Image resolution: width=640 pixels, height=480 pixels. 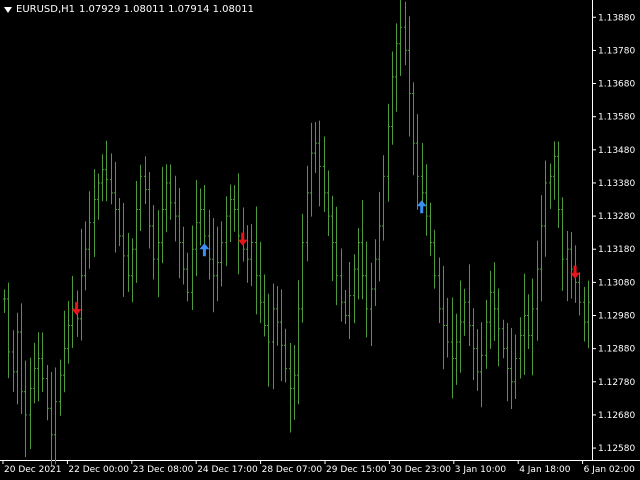 I want to click on time-tick-label: 28 Dec 07:00, so click(x=292, y=470).